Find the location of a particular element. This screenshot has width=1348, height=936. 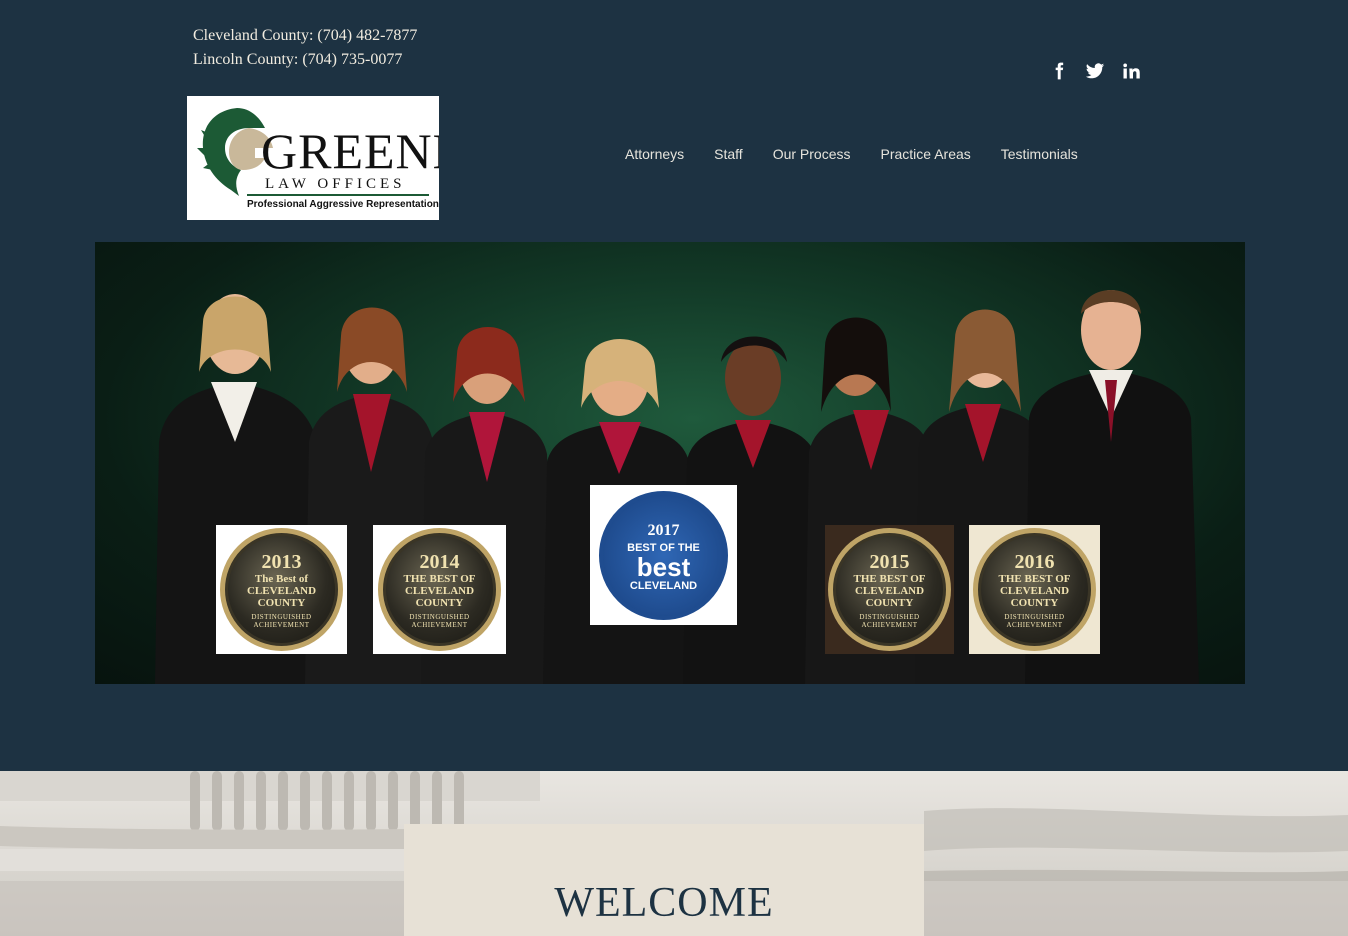

welcome-panel: WELCOME is located at coordinates (664, 880).